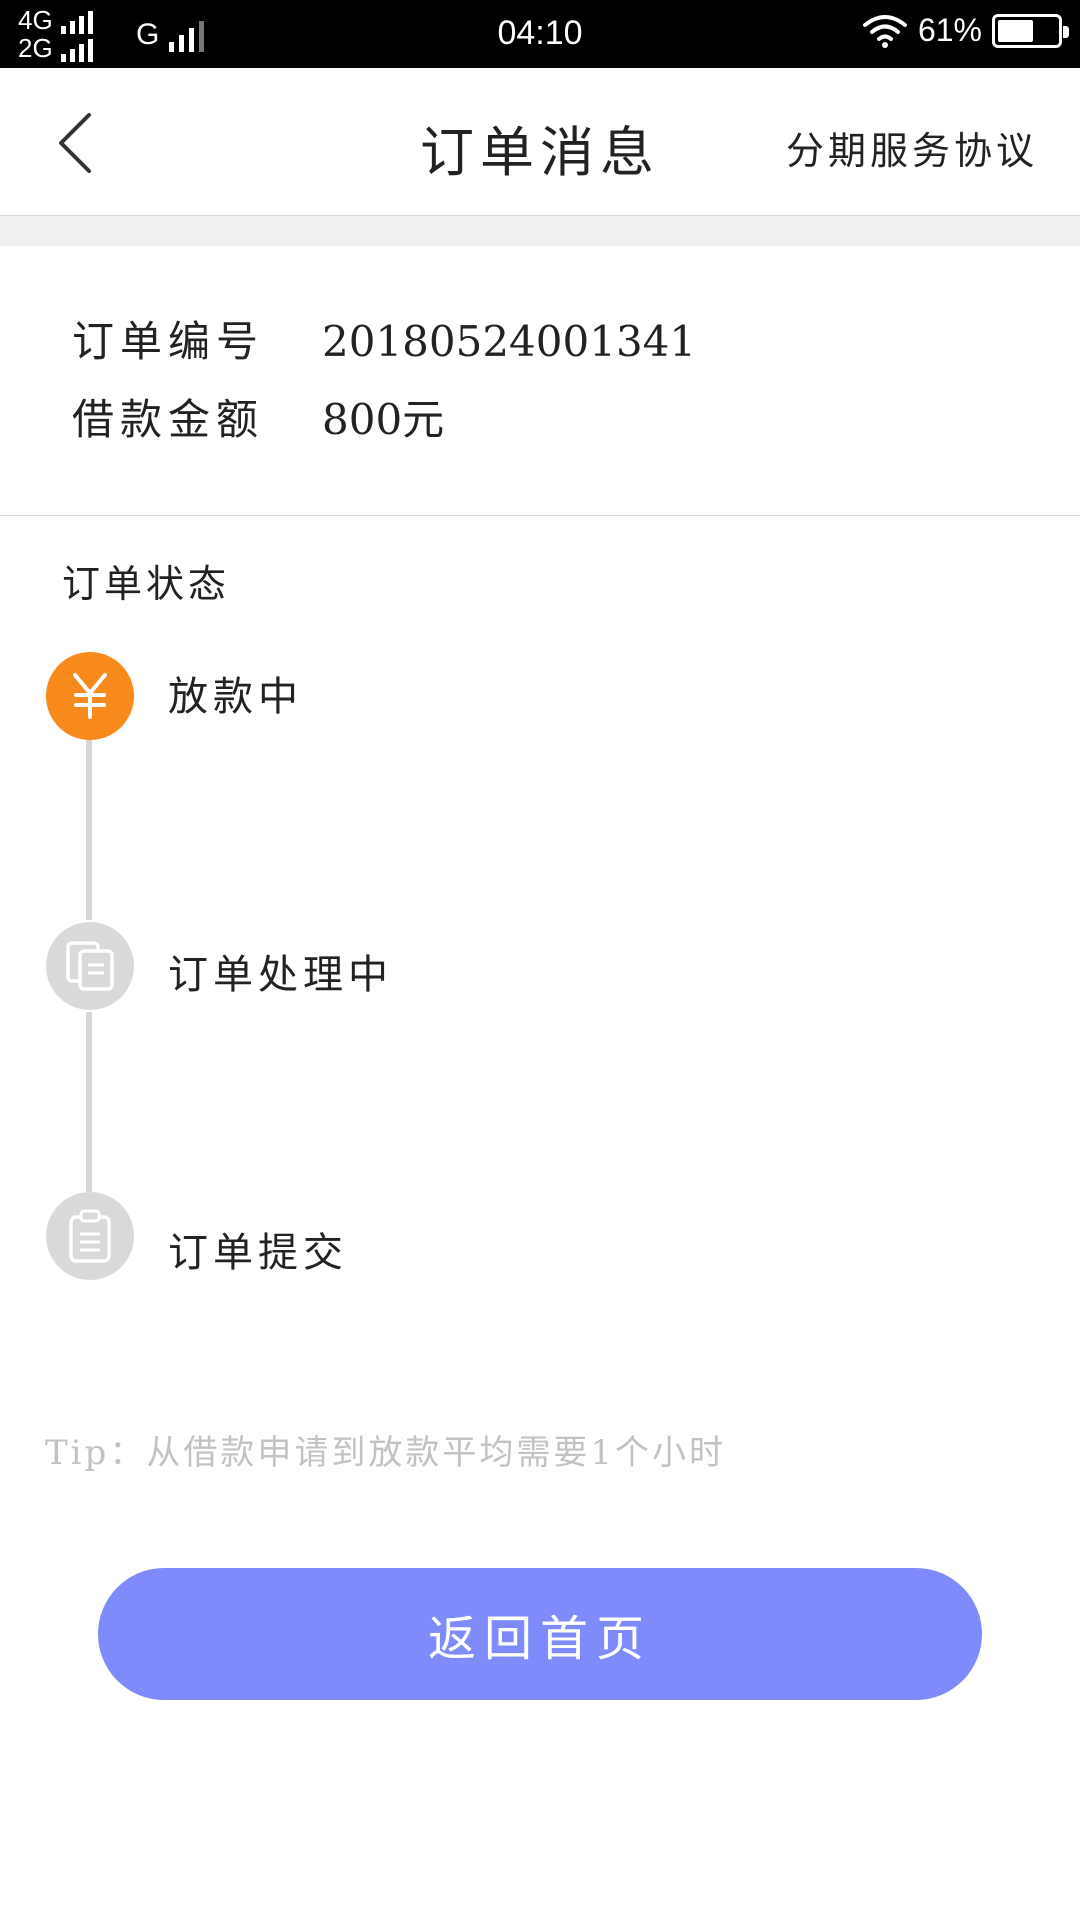 The width and height of the screenshot is (1080, 1920). I want to click on order-number-row: 订单编号 20180524001341, so click(384, 338).